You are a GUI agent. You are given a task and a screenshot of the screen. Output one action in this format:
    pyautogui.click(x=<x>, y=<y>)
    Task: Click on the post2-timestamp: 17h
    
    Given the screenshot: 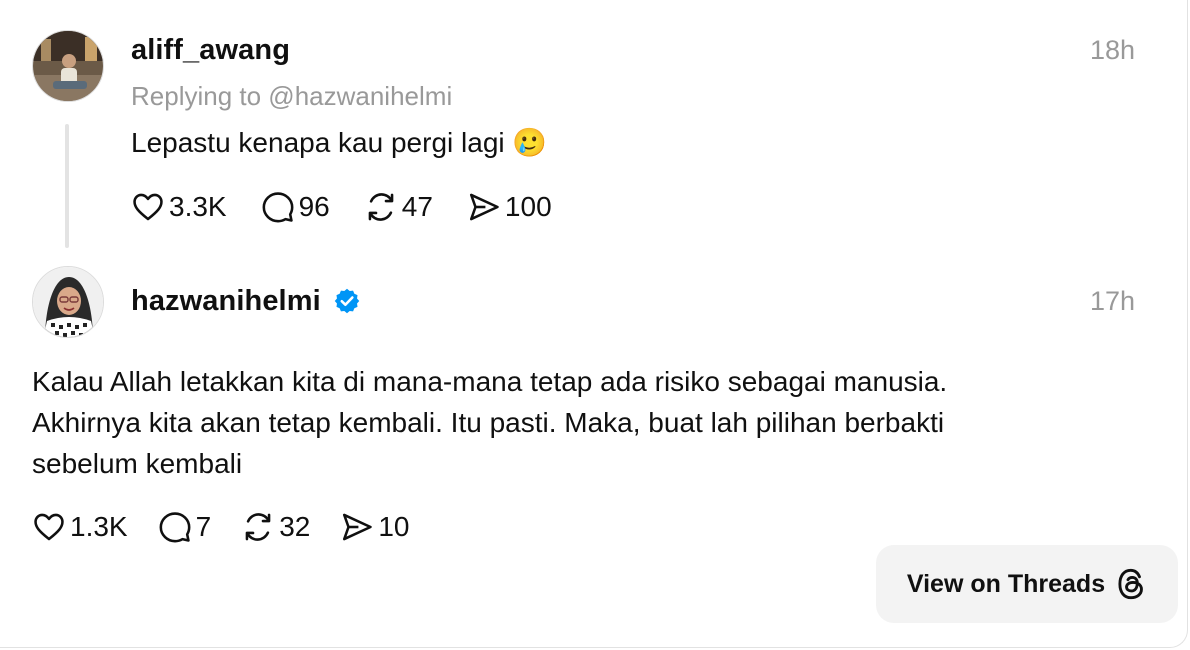 What is the action you would take?
    pyautogui.click(x=1112, y=301)
    